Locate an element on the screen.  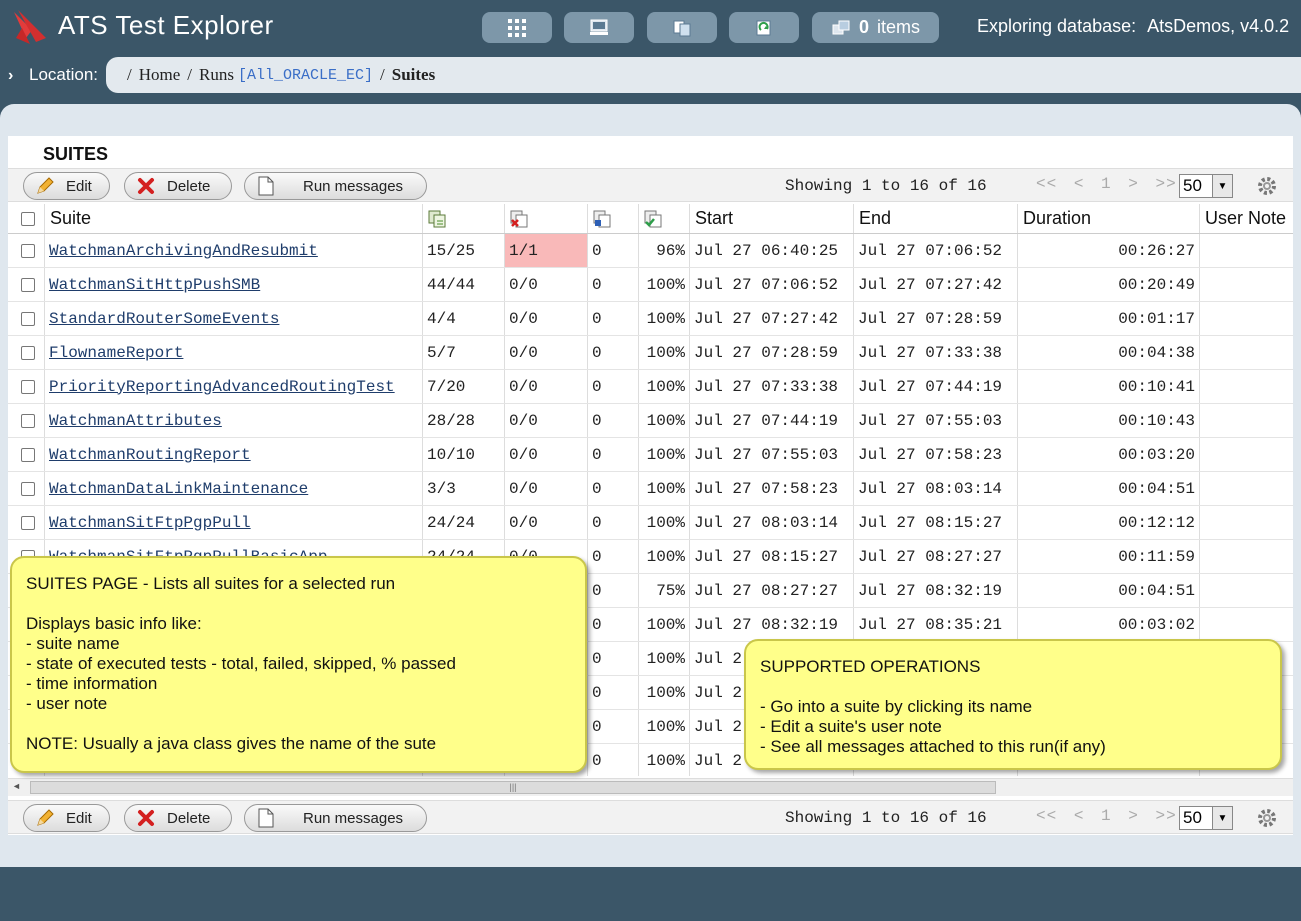
row-select-cell is located at coordinates (26, 454).